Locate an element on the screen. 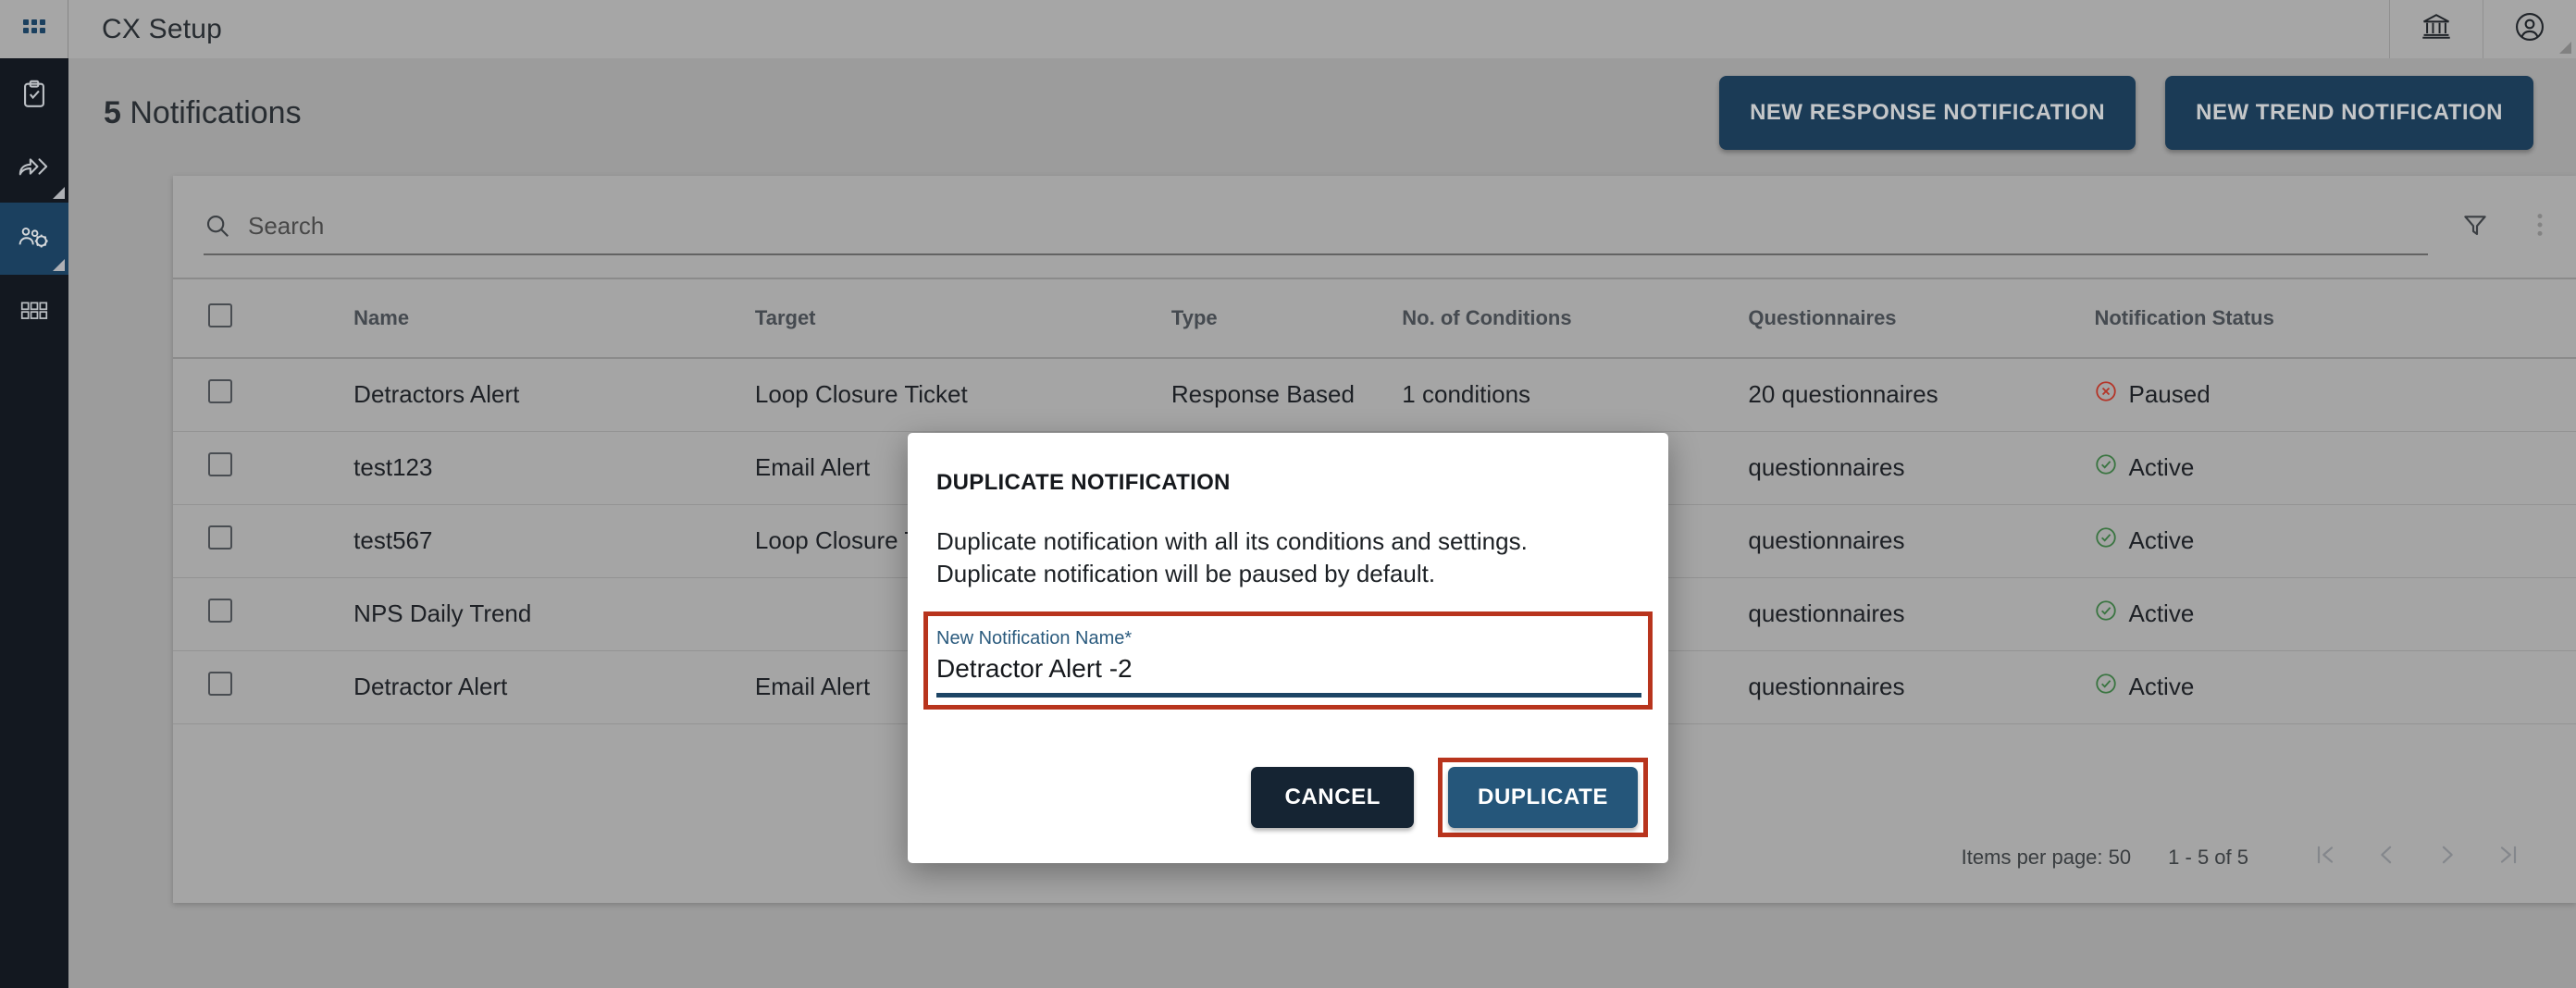 The width and height of the screenshot is (2576, 988). duplicate-button-highlight: DUPLICATE is located at coordinates (1543, 798).